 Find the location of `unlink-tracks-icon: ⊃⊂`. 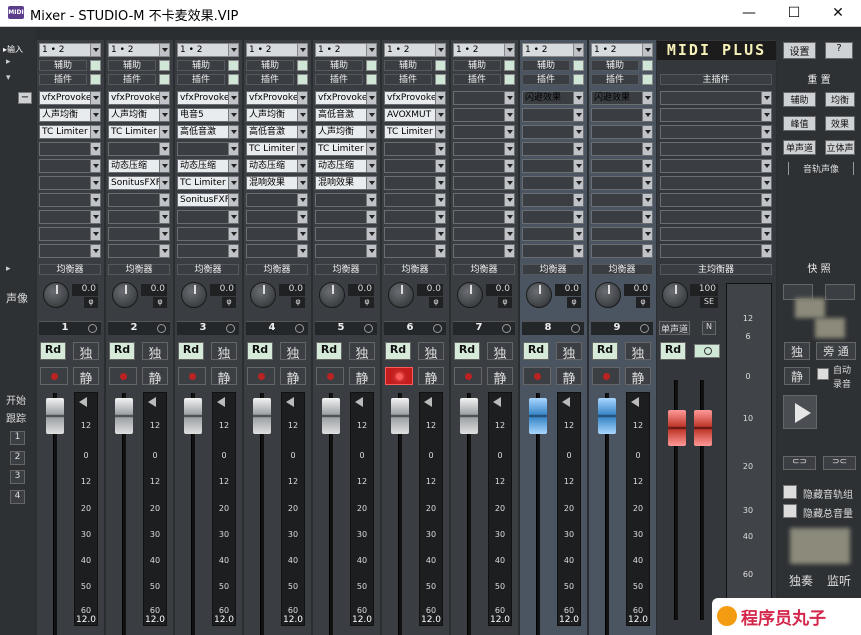

unlink-tracks-icon: ⊃⊂ is located at coordinates (839, 463).